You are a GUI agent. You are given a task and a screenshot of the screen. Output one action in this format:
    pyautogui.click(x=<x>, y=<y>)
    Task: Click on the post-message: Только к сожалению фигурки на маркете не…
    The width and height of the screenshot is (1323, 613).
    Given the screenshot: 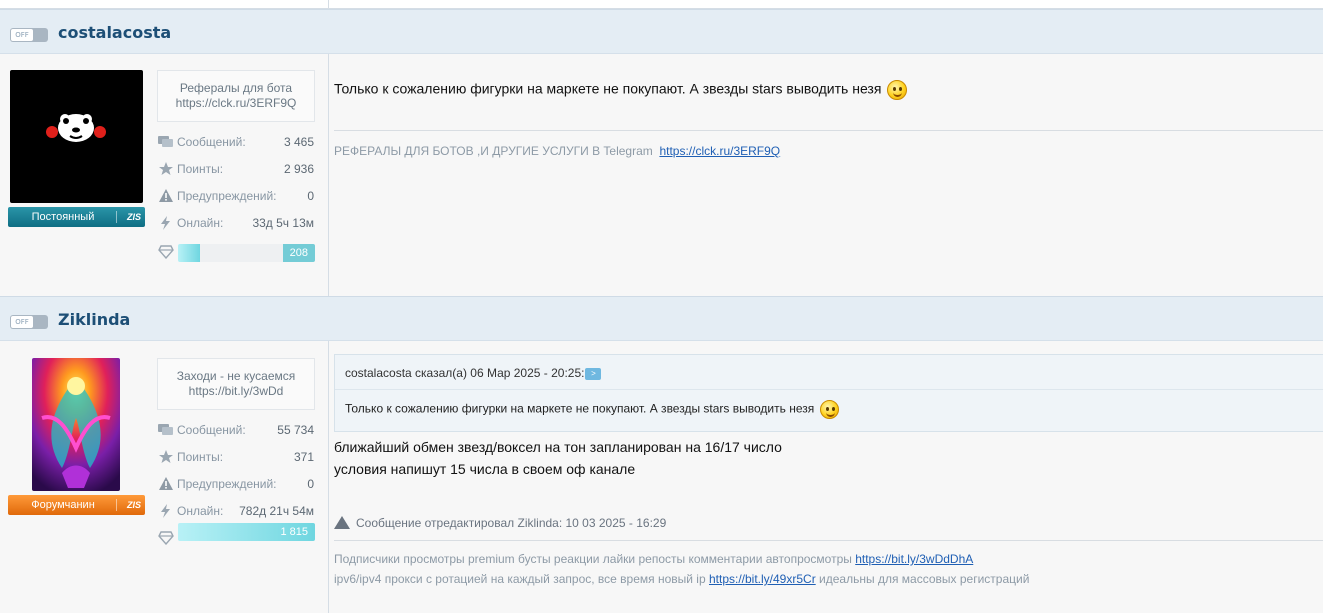 What is the action you would take?
    pyautogui.click(x=621, y=90)
    